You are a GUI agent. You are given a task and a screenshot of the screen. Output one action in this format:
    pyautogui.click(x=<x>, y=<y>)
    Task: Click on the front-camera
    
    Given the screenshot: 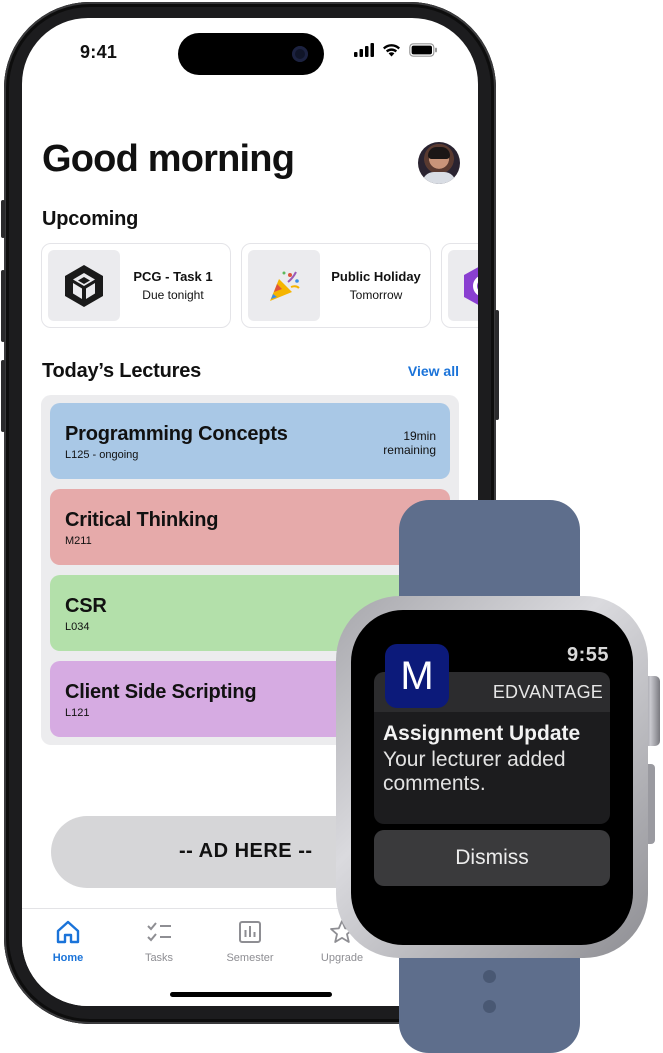 What is the action you would take?
    pyautogui.click(x=300, y=54)
    